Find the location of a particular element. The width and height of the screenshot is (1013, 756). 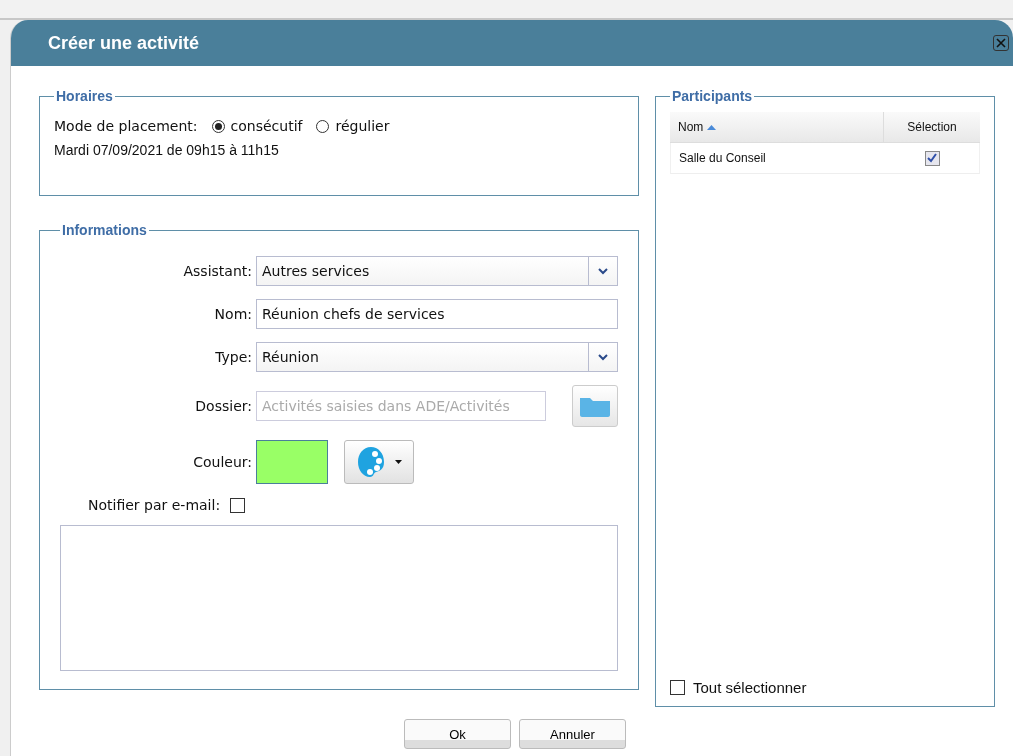

column-header: Nom is located at coordinates (777, 127).